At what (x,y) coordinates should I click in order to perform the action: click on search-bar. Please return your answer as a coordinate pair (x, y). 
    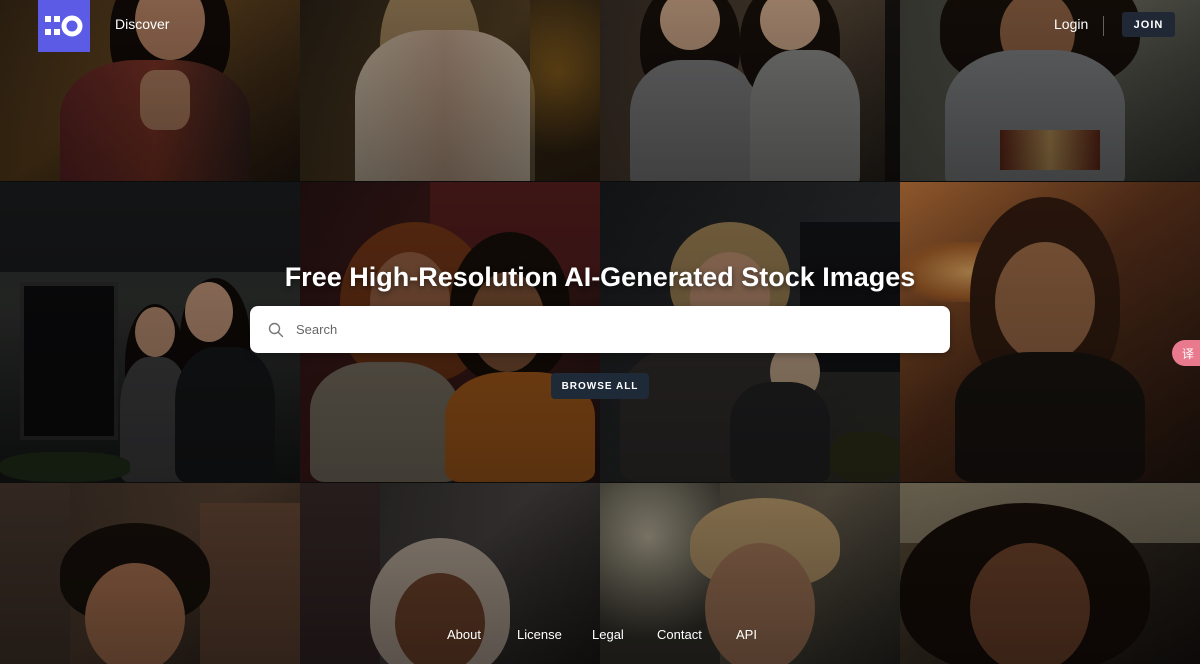
    Looking at the image, I should click on (600, 329).